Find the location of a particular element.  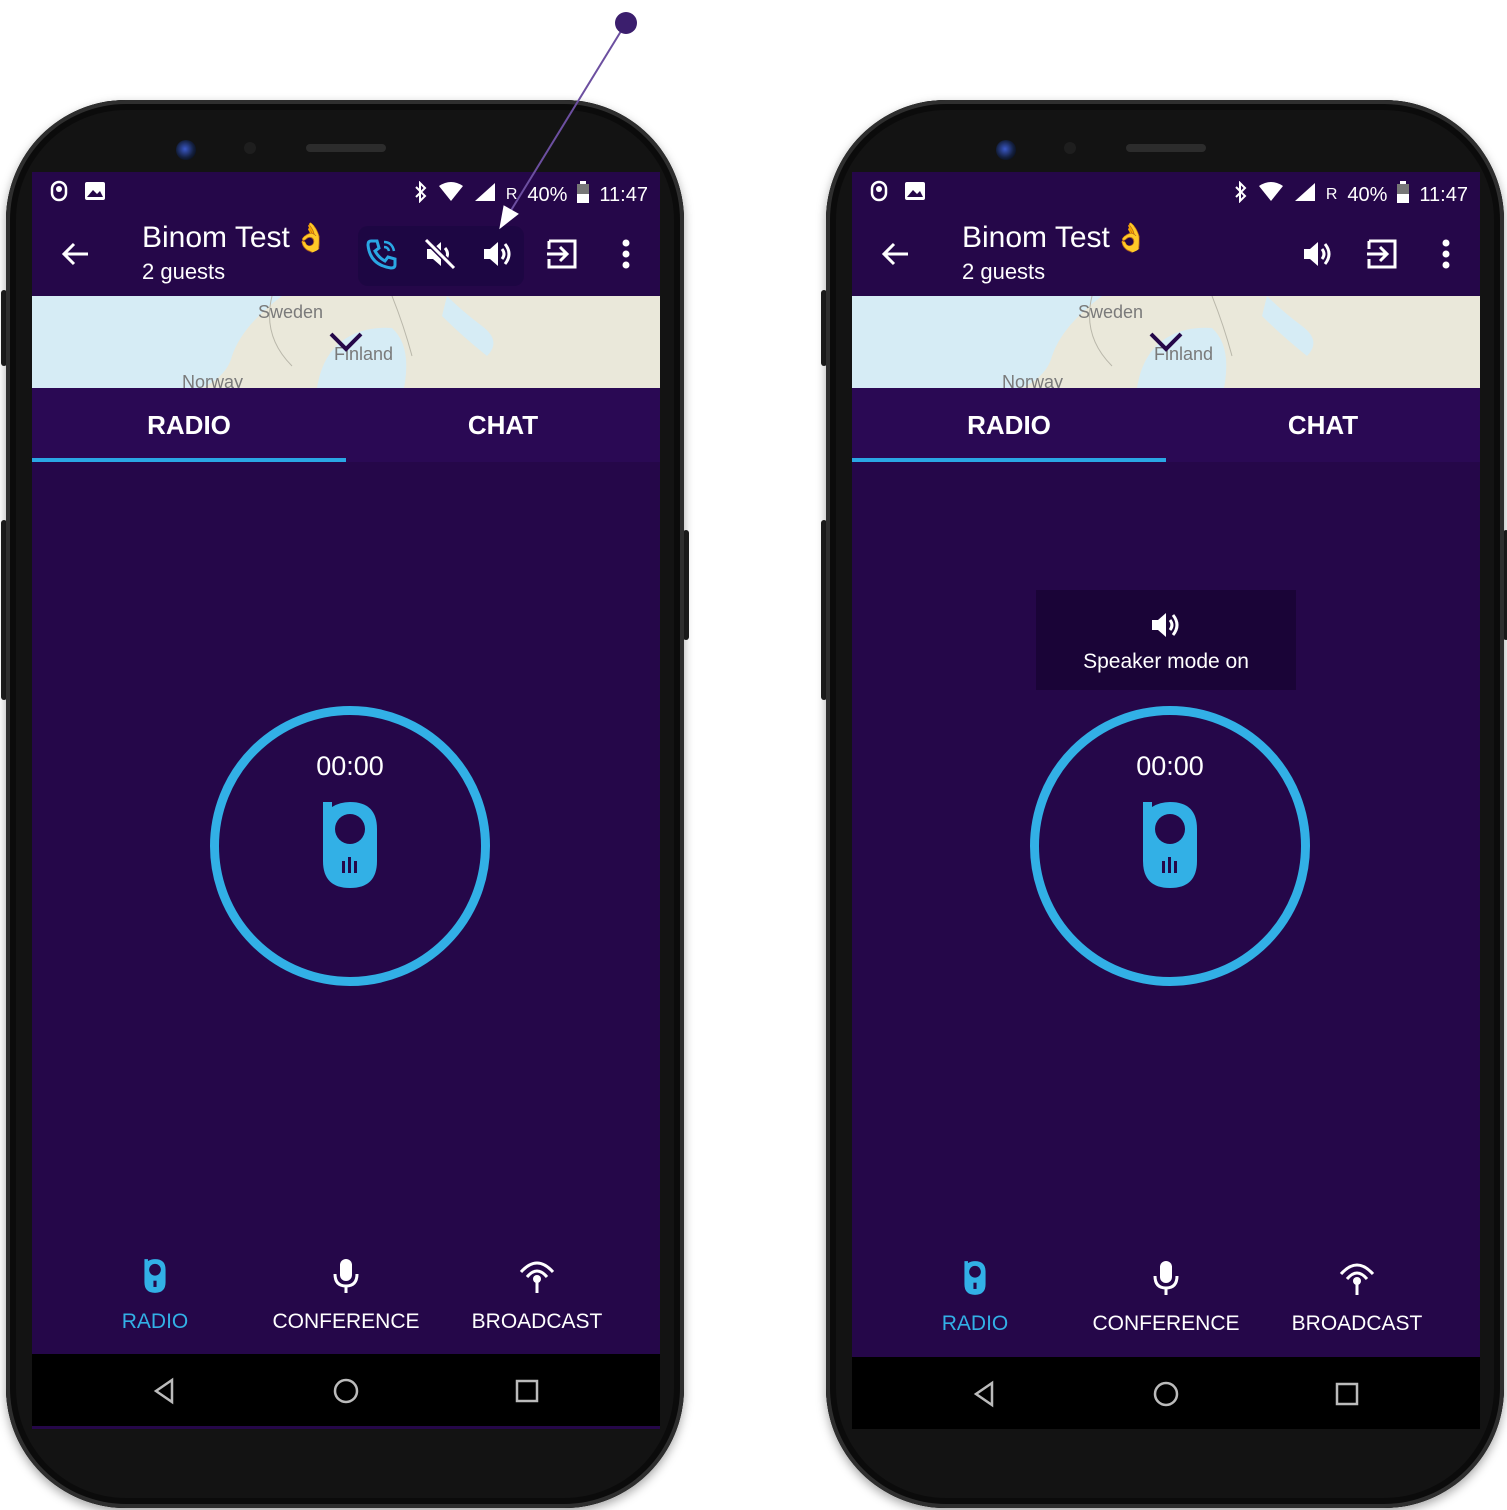

annotation-line is located at coordinates (568, 117).